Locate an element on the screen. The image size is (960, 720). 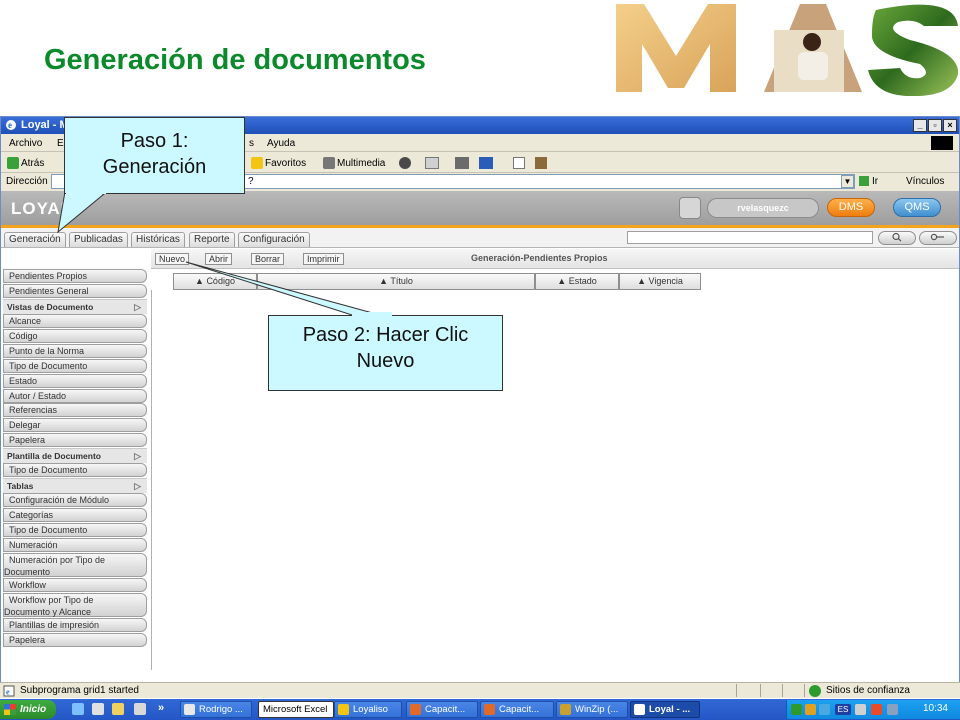
key-icon is located at coordinates (937, 237).